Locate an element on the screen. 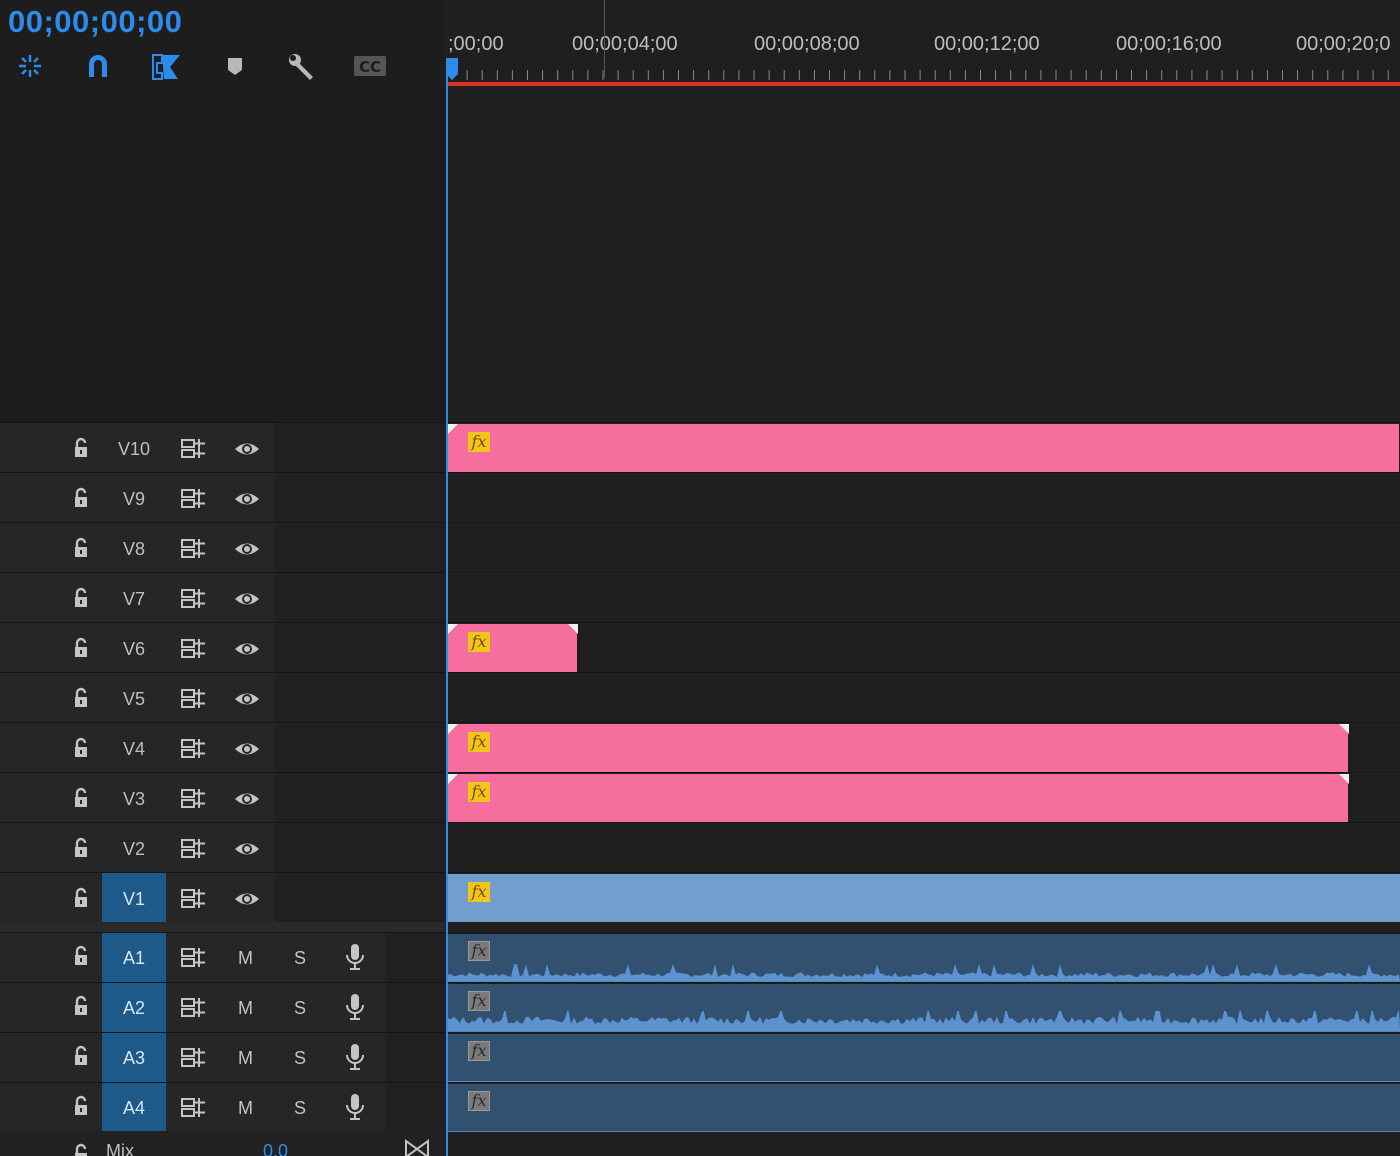  video-track-header: V9 is located at coordinates (222, 497).